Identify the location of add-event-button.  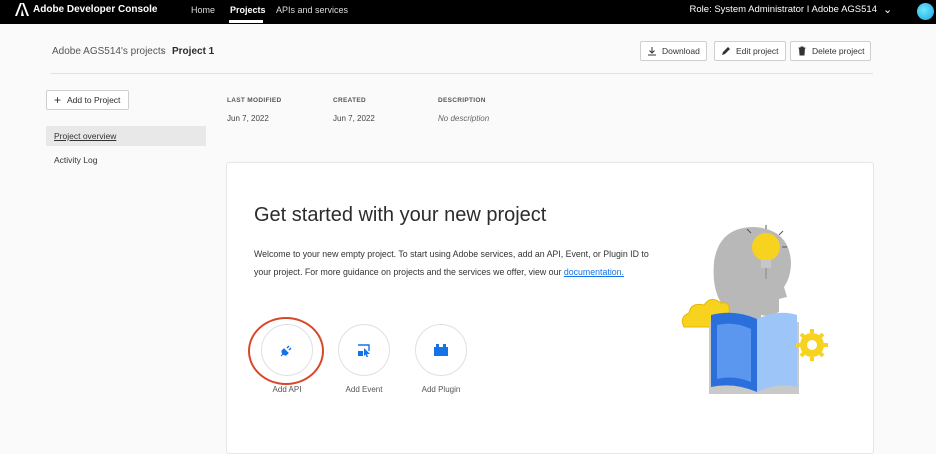
(364, 350).